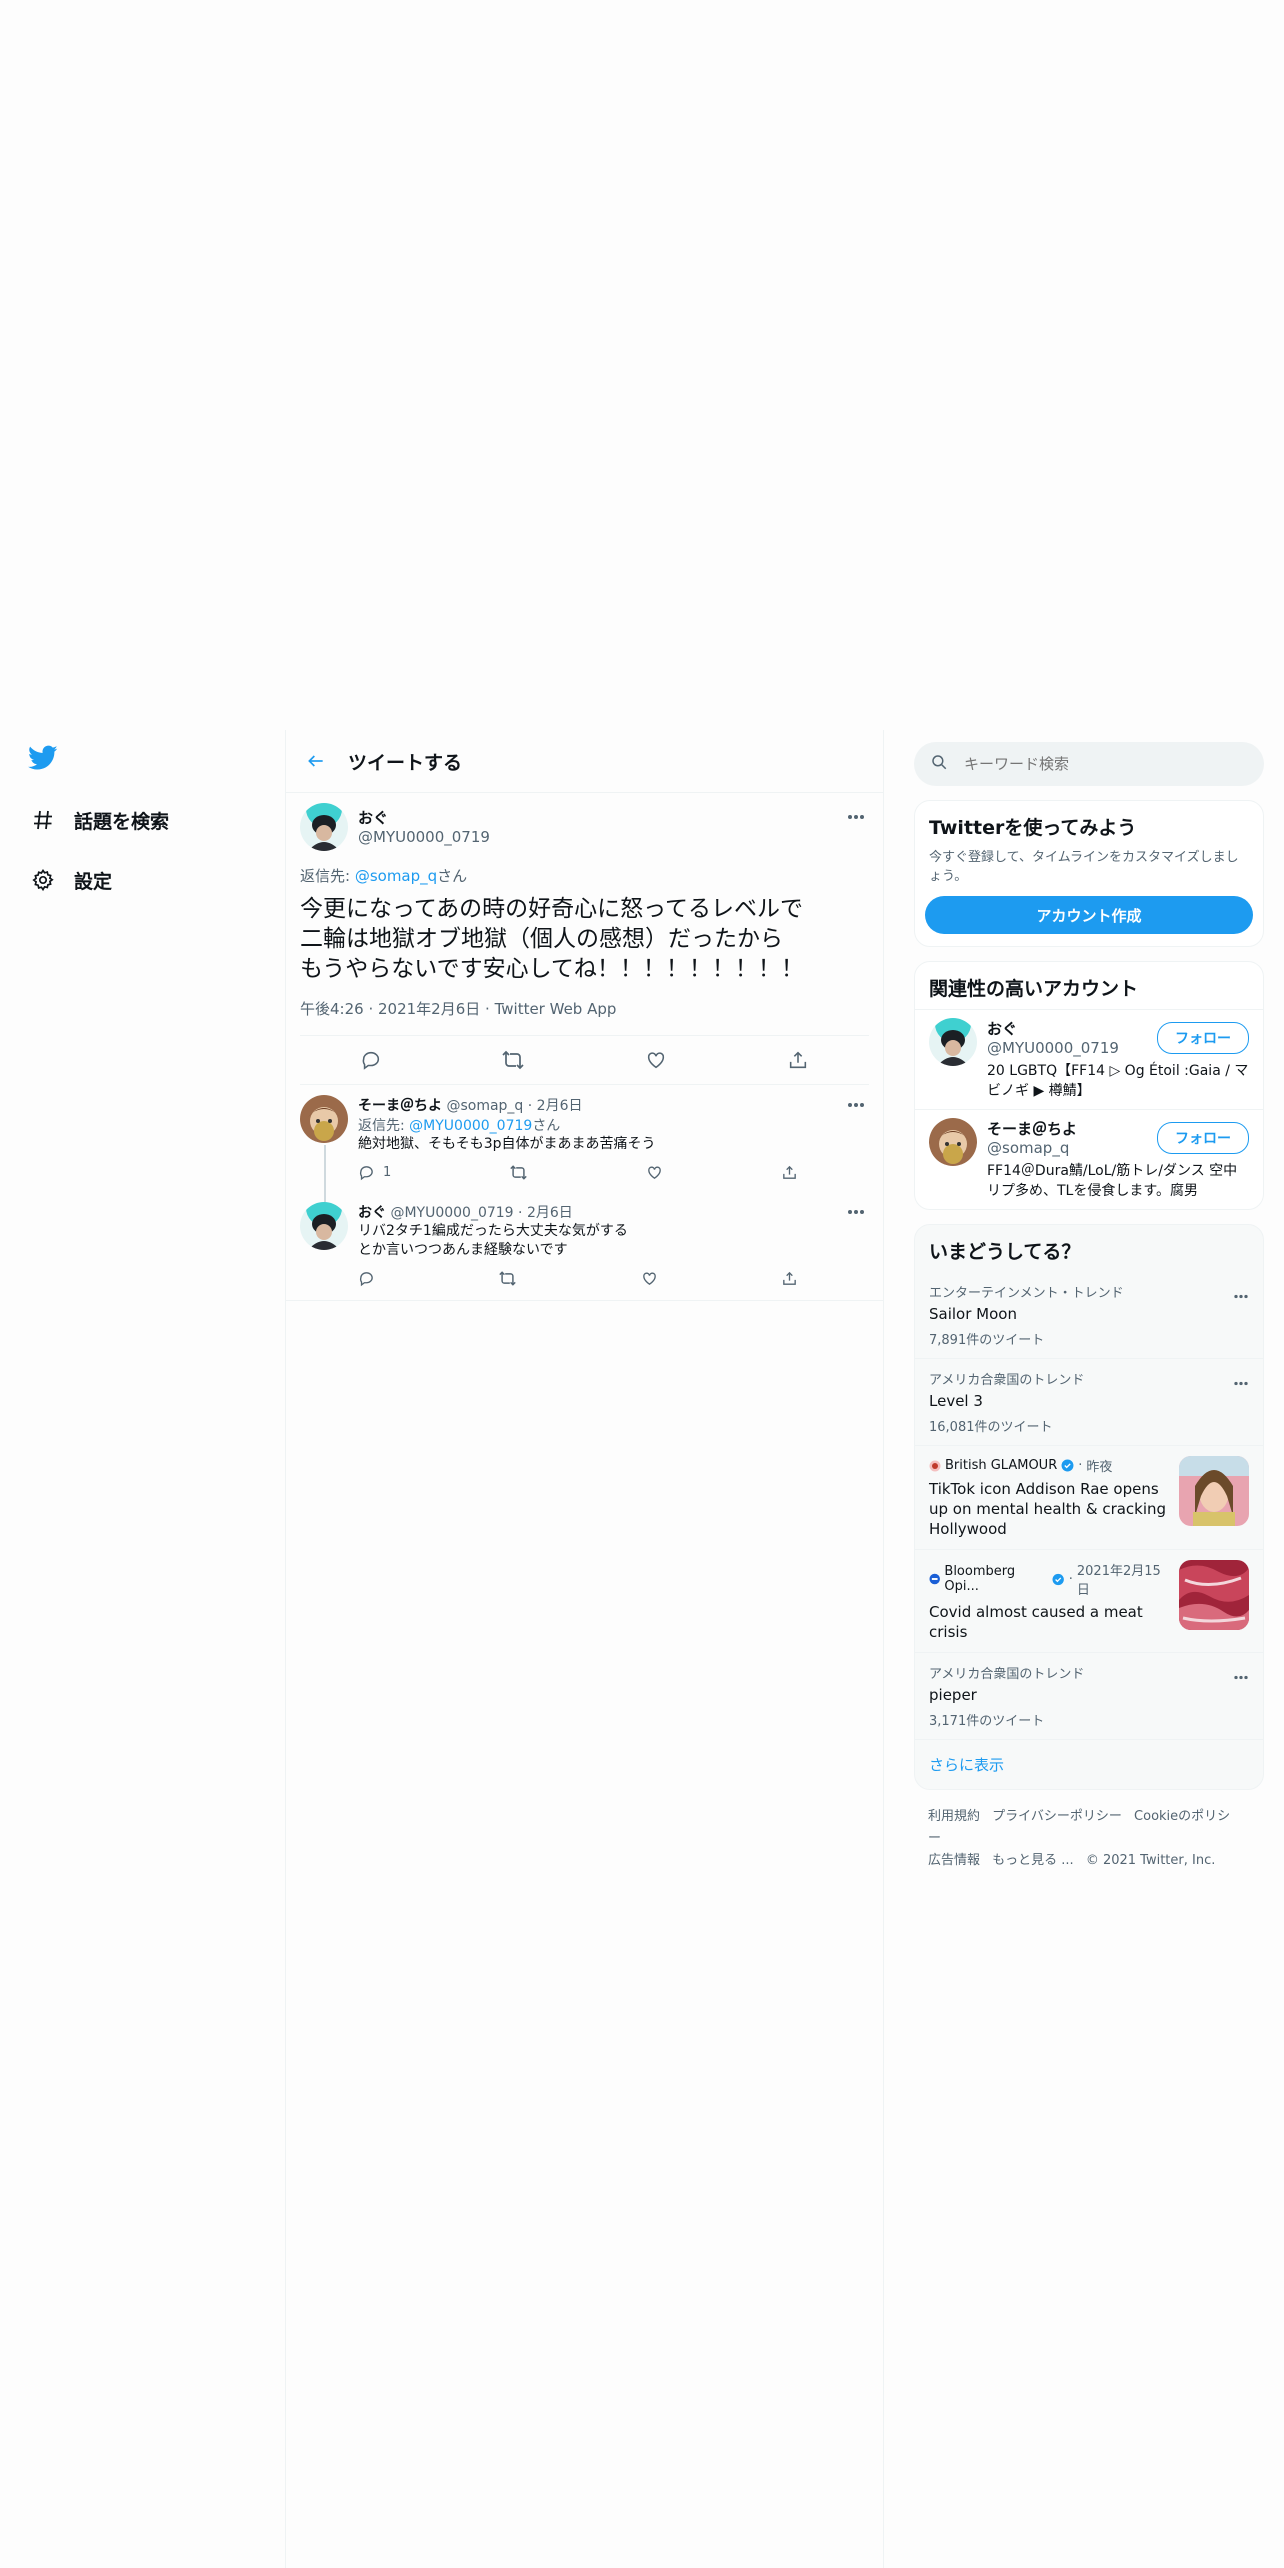  Describe the element at coordinates (374, 1172) in the screenshot. I see `reply-icon: 1` at that location.